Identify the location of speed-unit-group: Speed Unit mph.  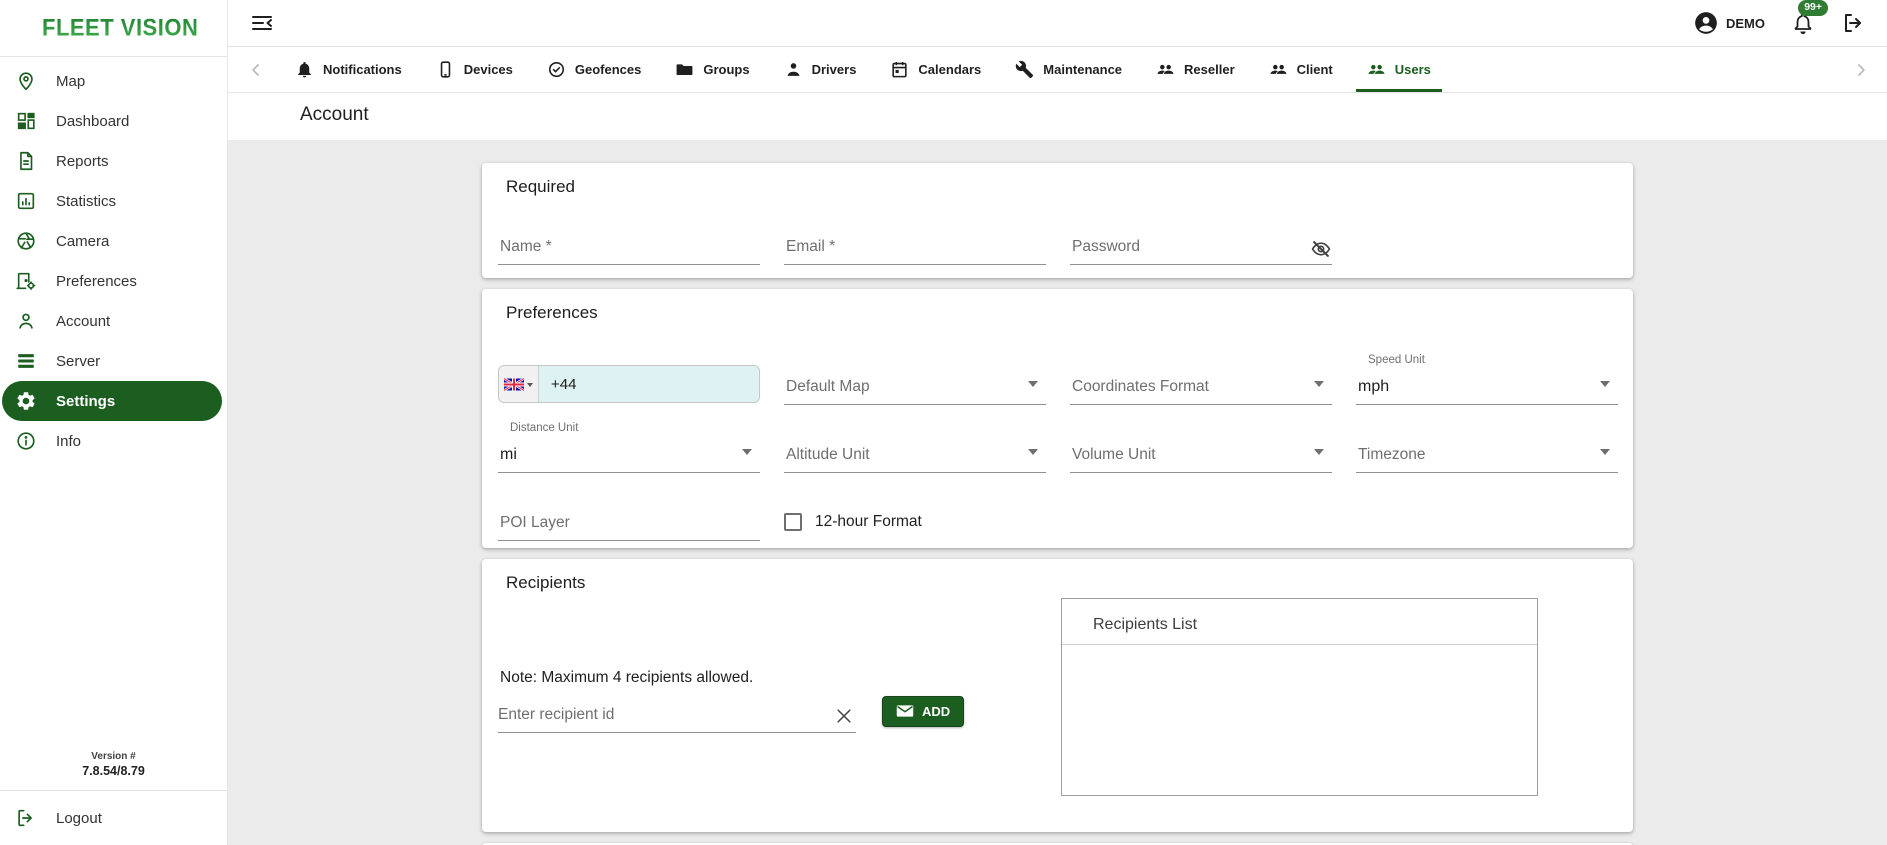
(1487, 379).